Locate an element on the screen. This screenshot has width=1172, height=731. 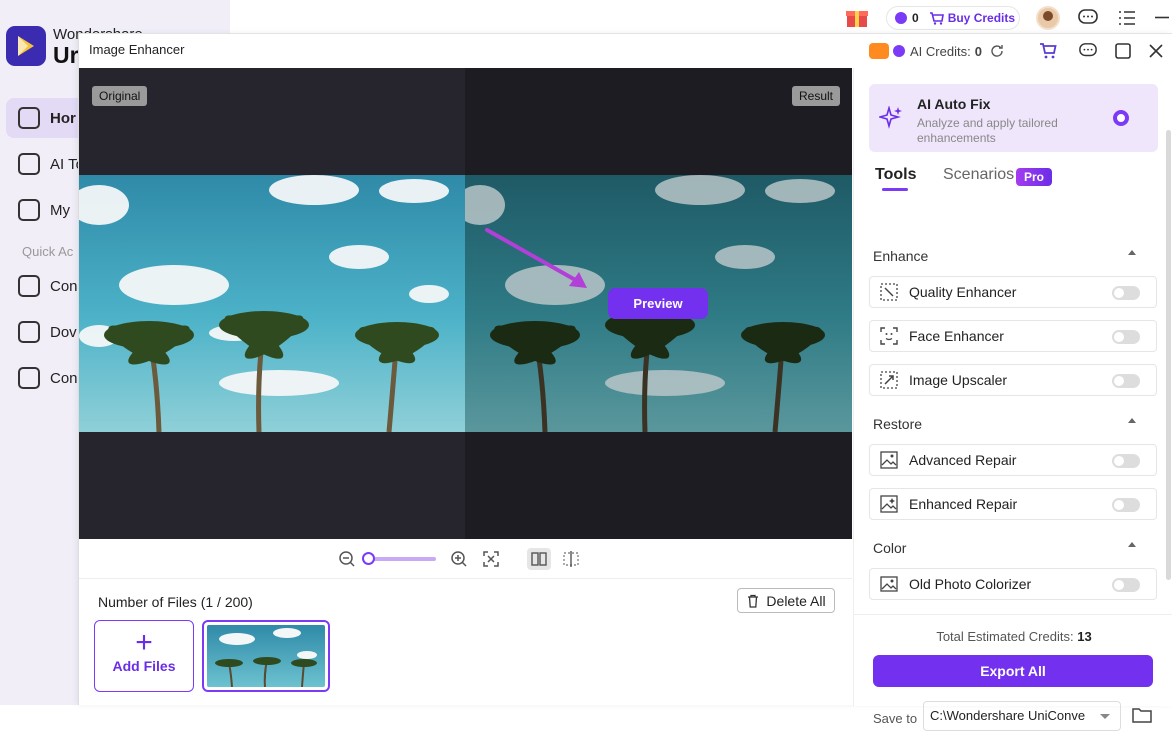
tool-label: Image Upscaler is located at coordinates (958, 380).